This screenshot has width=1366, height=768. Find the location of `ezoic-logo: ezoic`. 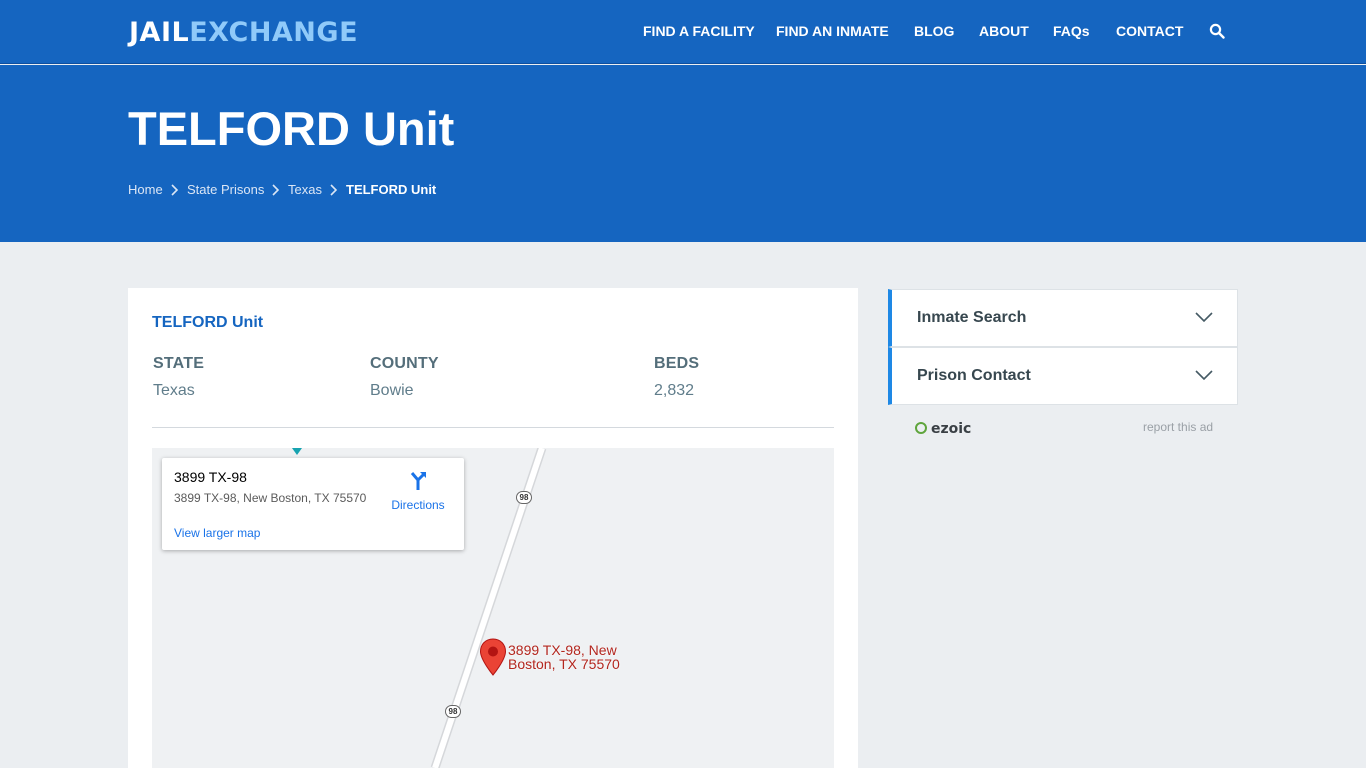

ezoic-logo: ezoic is located at coordinates (943, 429).